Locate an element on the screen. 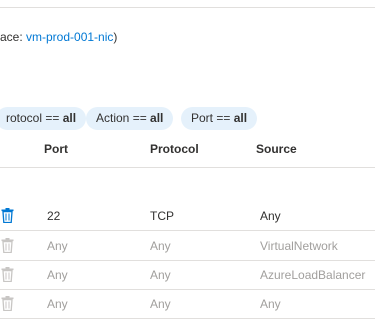 The width and height of the screenshot is (375, 327). column-header-protocol: Protocol is located at coordinates (174, 149).